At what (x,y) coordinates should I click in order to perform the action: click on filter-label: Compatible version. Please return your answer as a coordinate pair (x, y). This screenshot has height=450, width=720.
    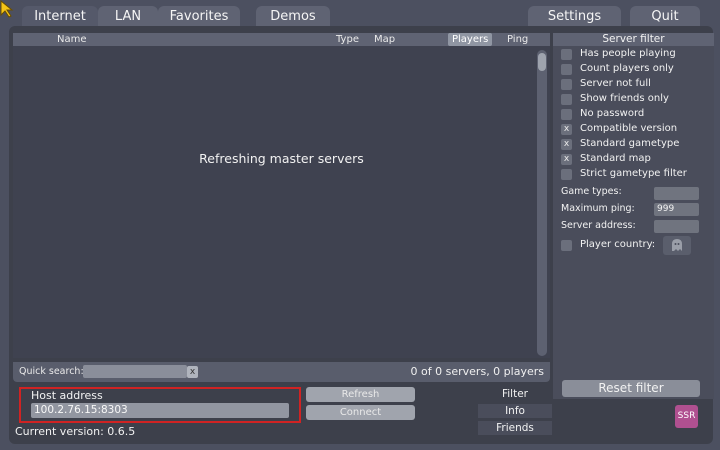
    Looking at the image, I should click on (629, 128).